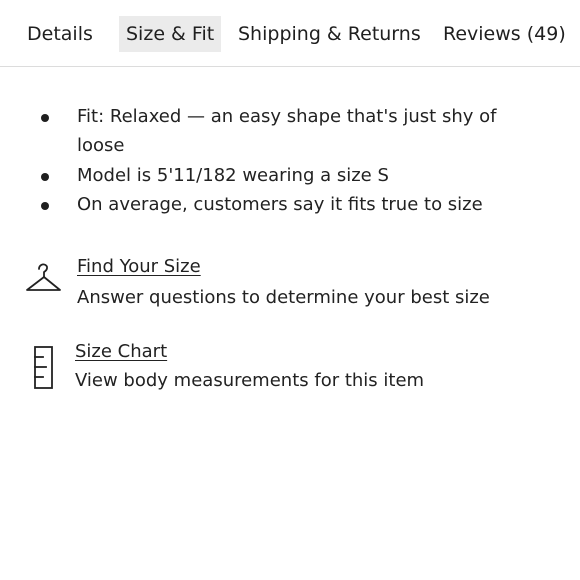 The image size is (580, 580). I want to click on tab-reviews: Reviews (49), so click(504, 34).